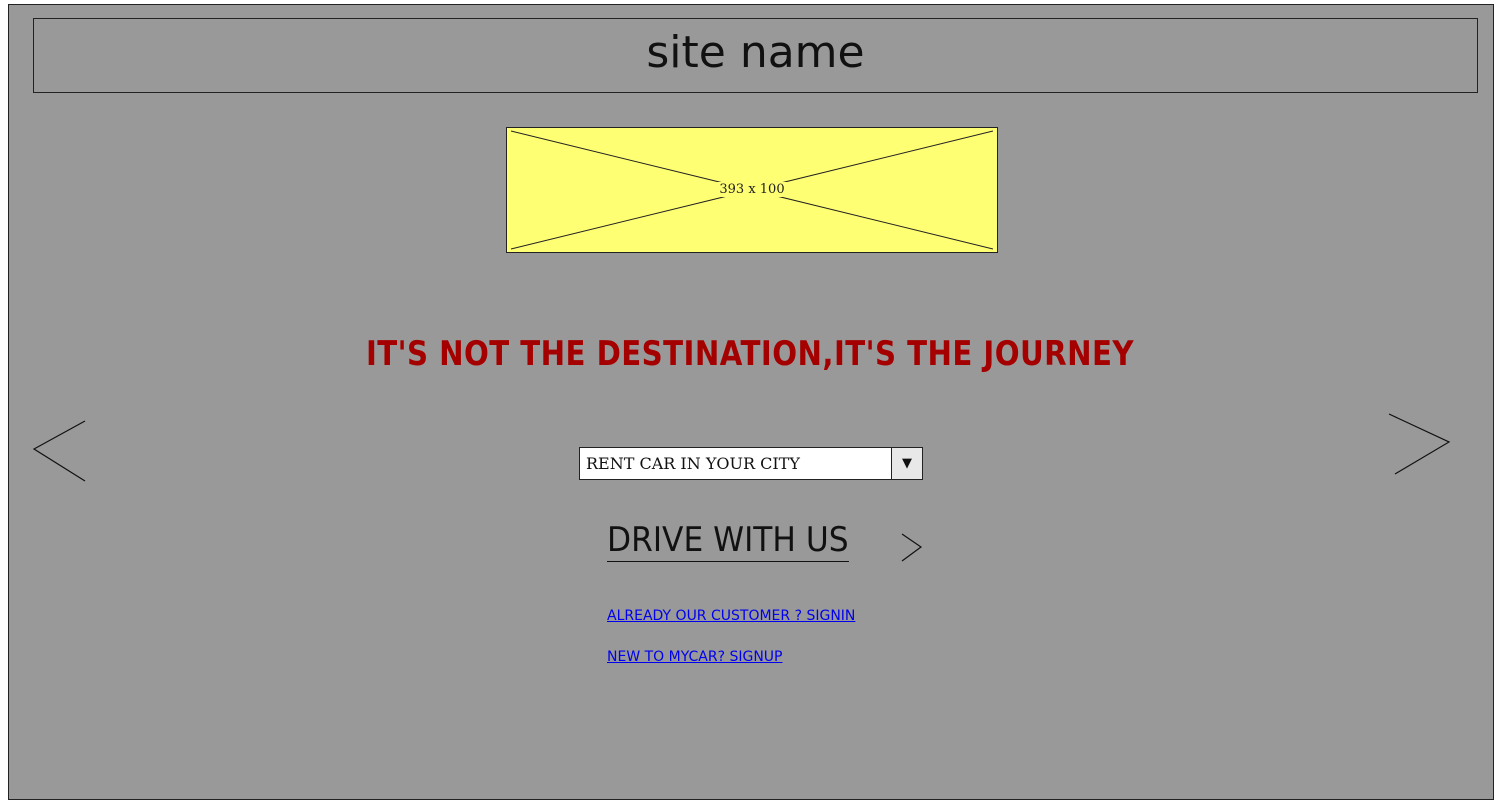 Image resolution: width=1500 pixels, height=809 pixels. I want to click on city-select-value: RENT CAR IN YOUR CITY, so click(693, 463).